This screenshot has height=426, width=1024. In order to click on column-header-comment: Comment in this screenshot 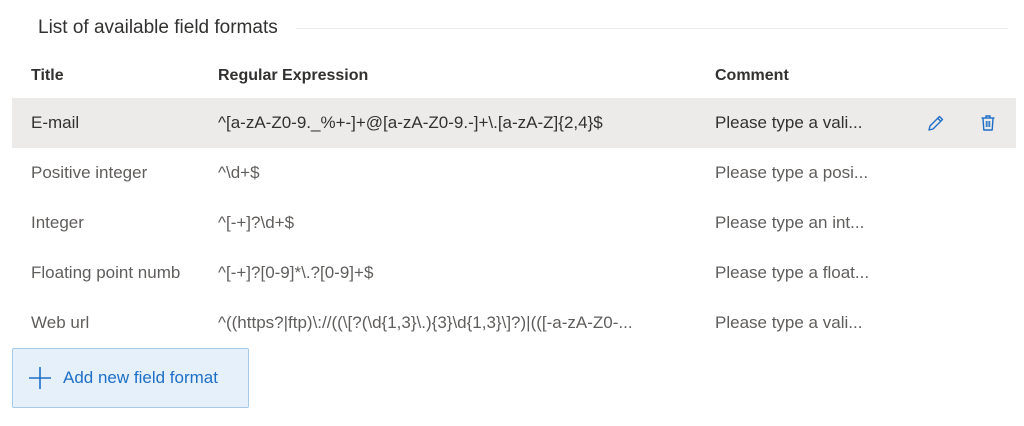, I will do `click(798, 76)`.